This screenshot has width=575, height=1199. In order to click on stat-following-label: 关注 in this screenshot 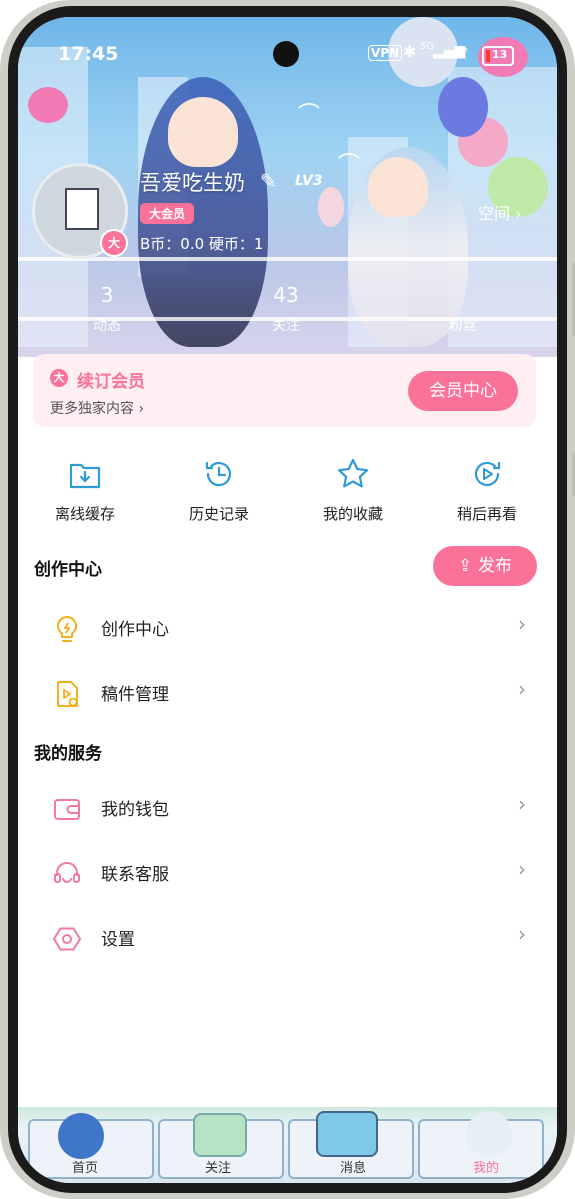, I will do `click(286, 325)`.